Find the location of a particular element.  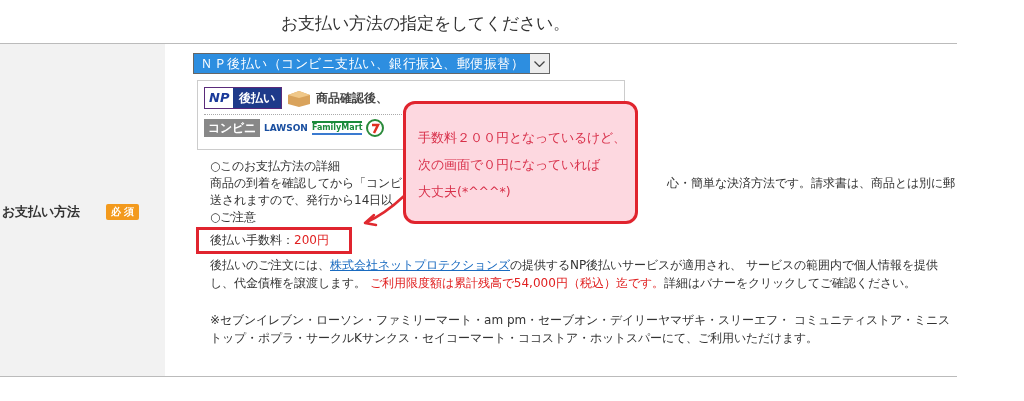

field-label: お支払い方法 is located at coordinates (41, 212).